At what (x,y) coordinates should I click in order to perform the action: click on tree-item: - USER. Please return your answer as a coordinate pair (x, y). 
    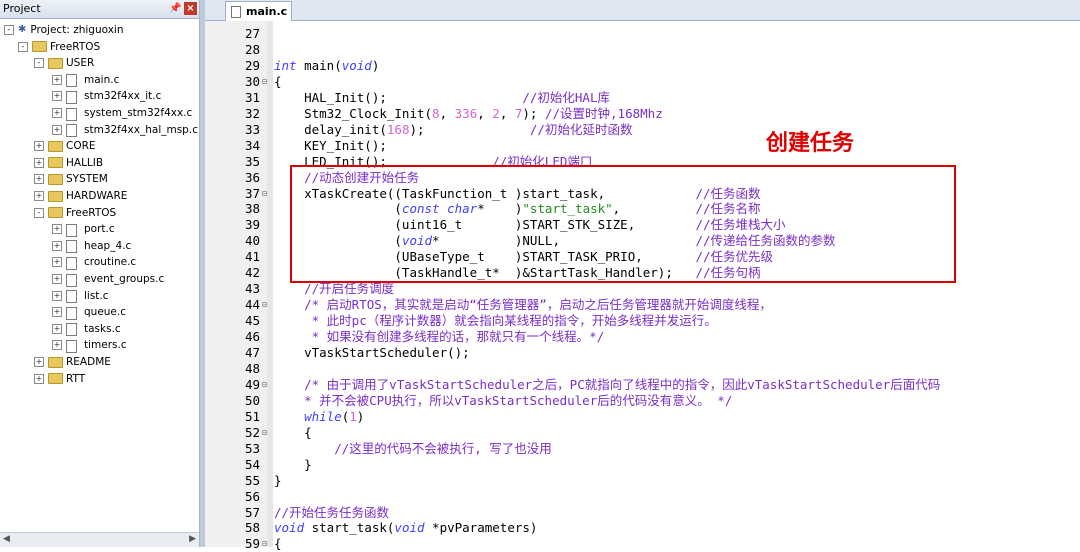
    Looking at the image, I should click on (64, 63).